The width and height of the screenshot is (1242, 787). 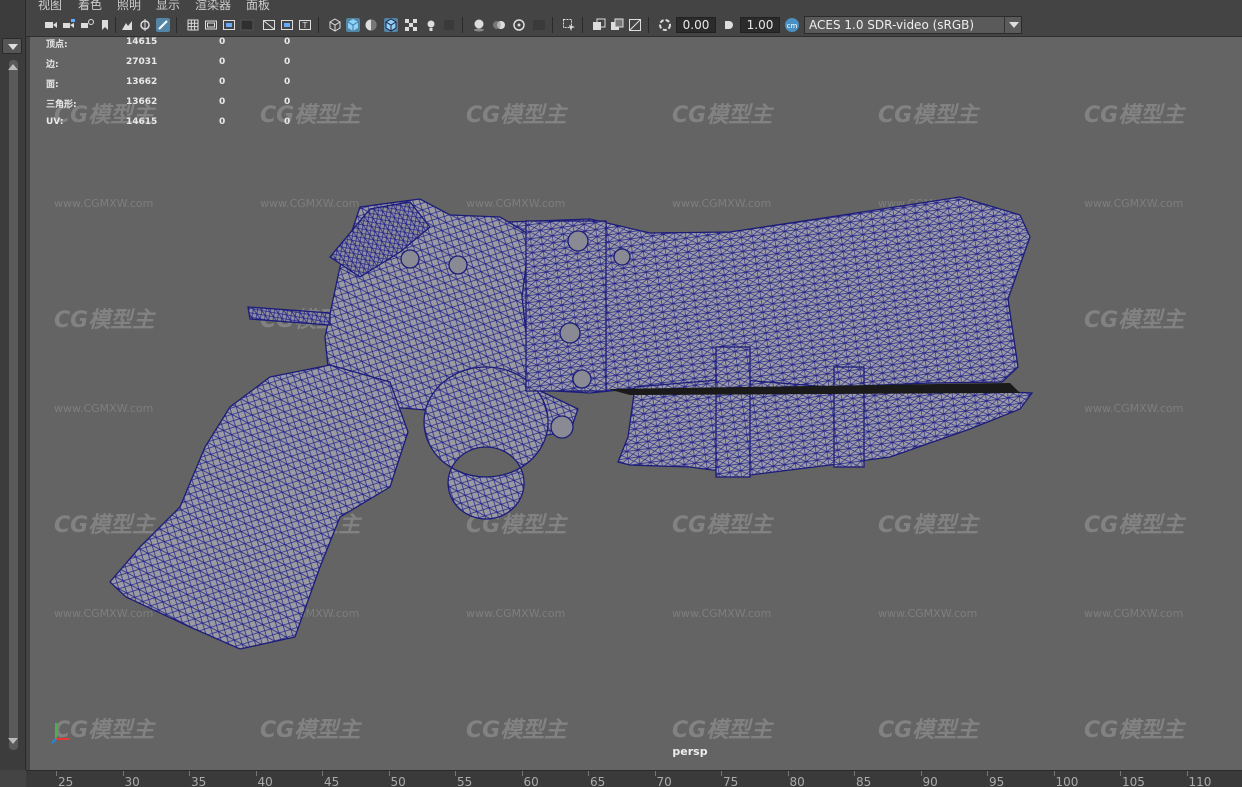 What do you see at coordinates (930, 781) in the screenshot?
I see `time-tick-label: 90` at bounding box center [930, 781].